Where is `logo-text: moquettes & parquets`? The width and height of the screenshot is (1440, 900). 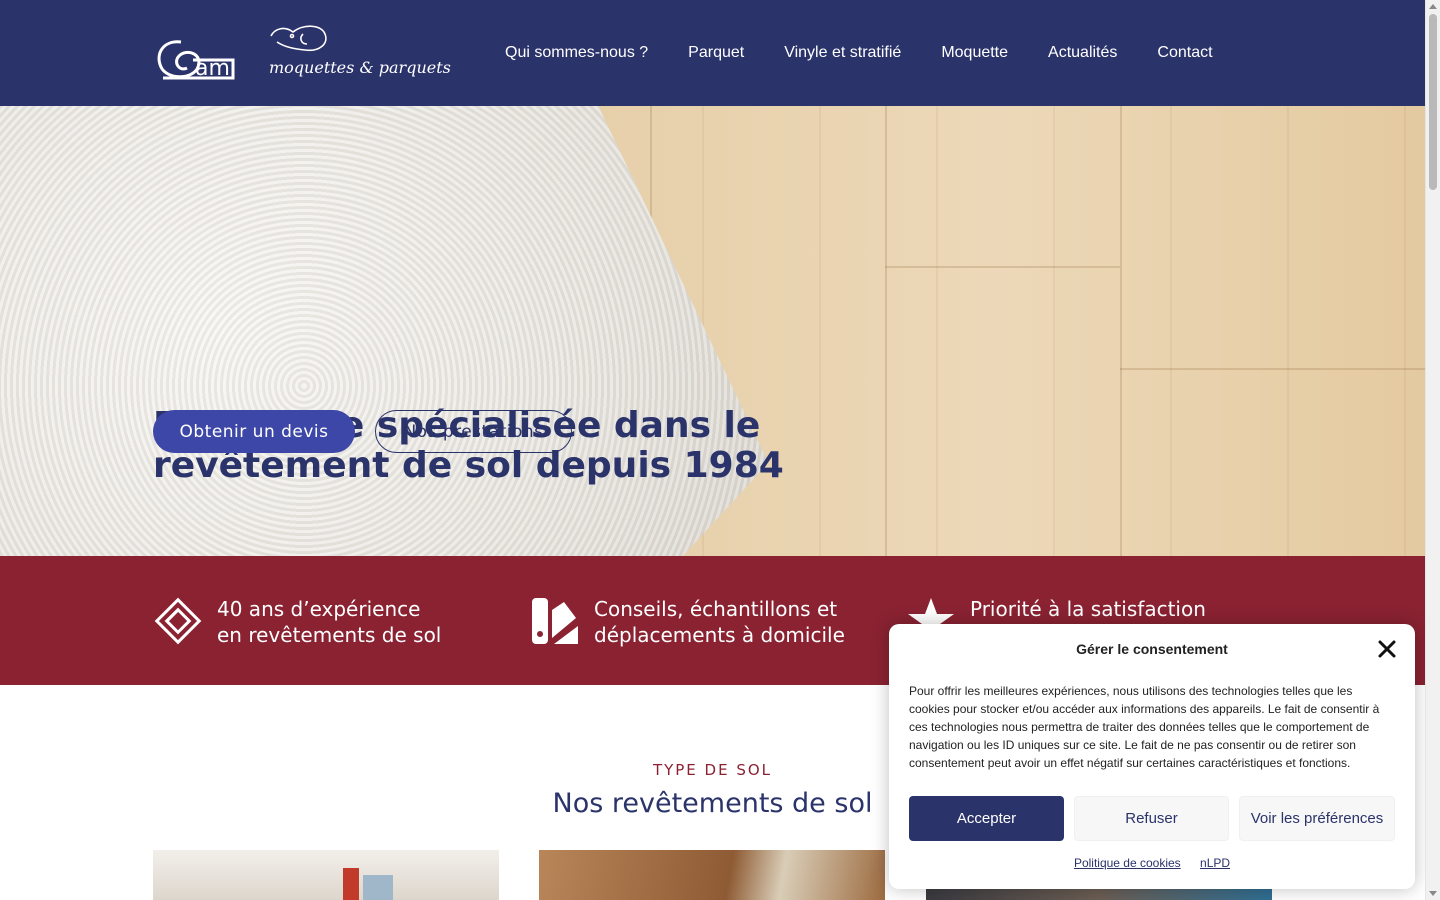
logo-text: moquettes & parquets is located at coordinates (360, 67).